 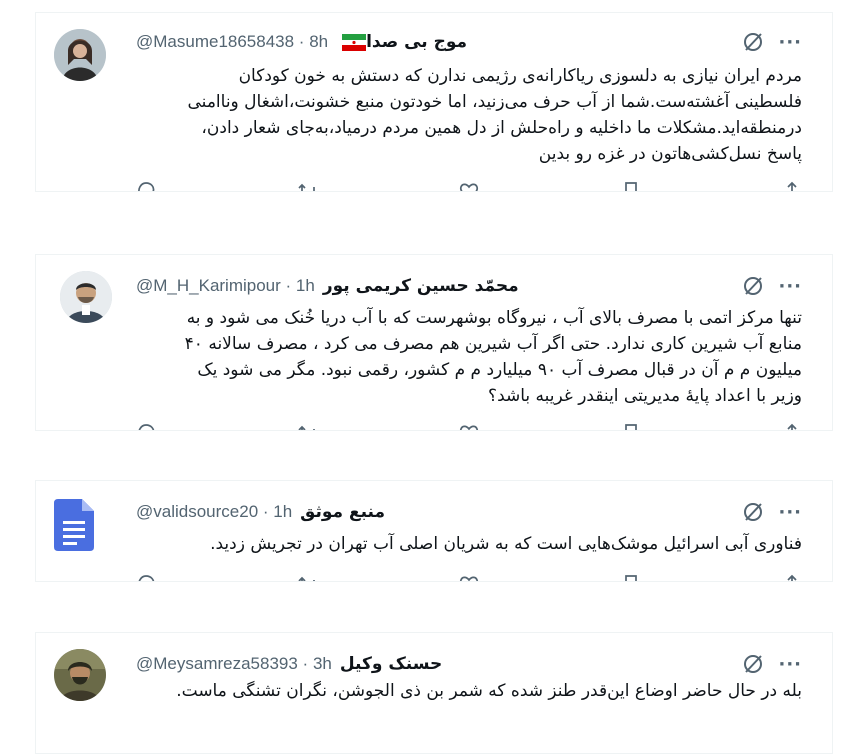 What do you see at coordinates (416, 42) in the screenshot?
I see `display-name: موج بی صدا` at bounding box center [416, 42].